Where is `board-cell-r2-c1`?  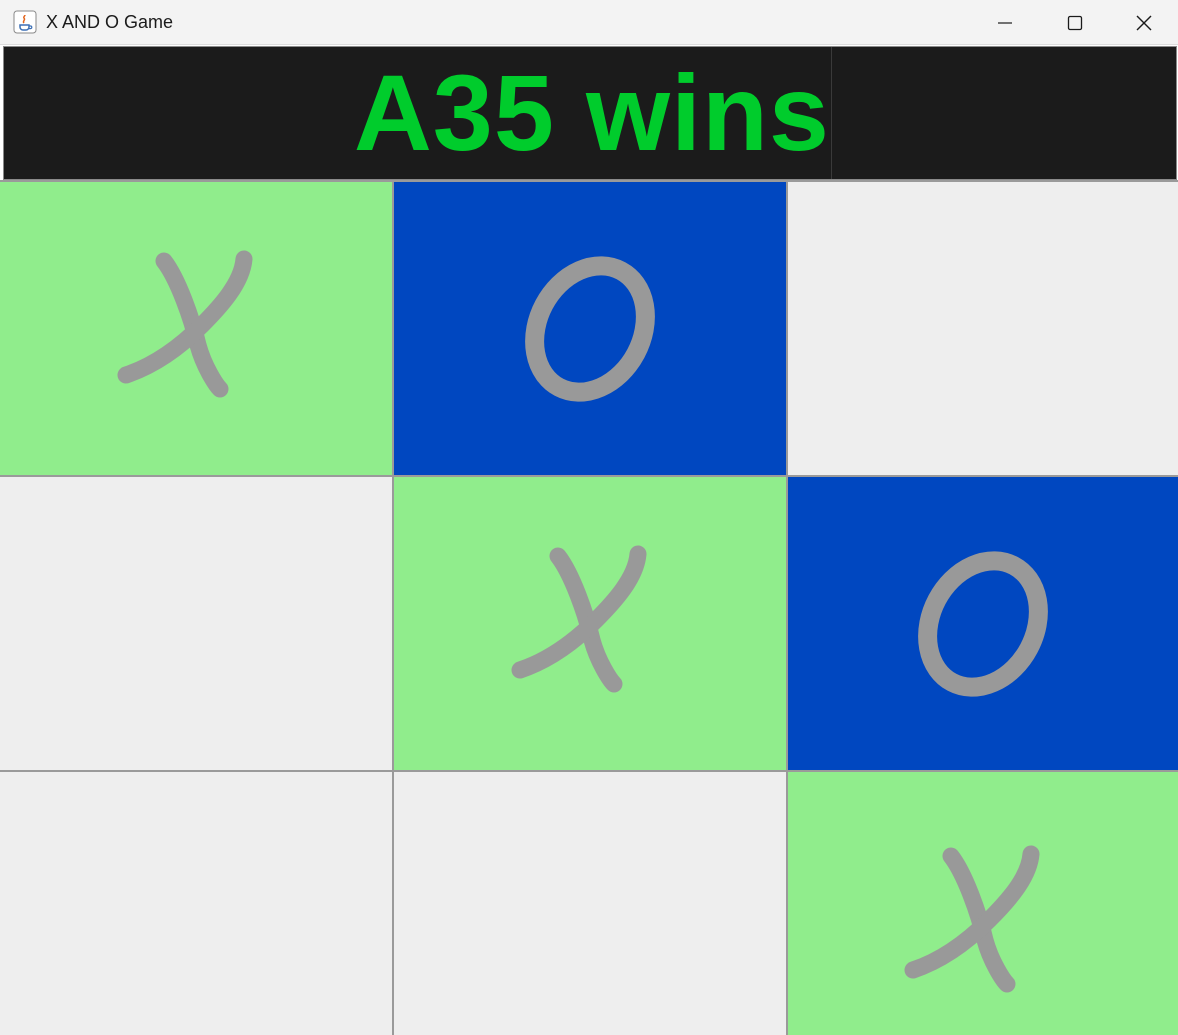
board-cell-r2-c1 is located at coordinates (196, 623).